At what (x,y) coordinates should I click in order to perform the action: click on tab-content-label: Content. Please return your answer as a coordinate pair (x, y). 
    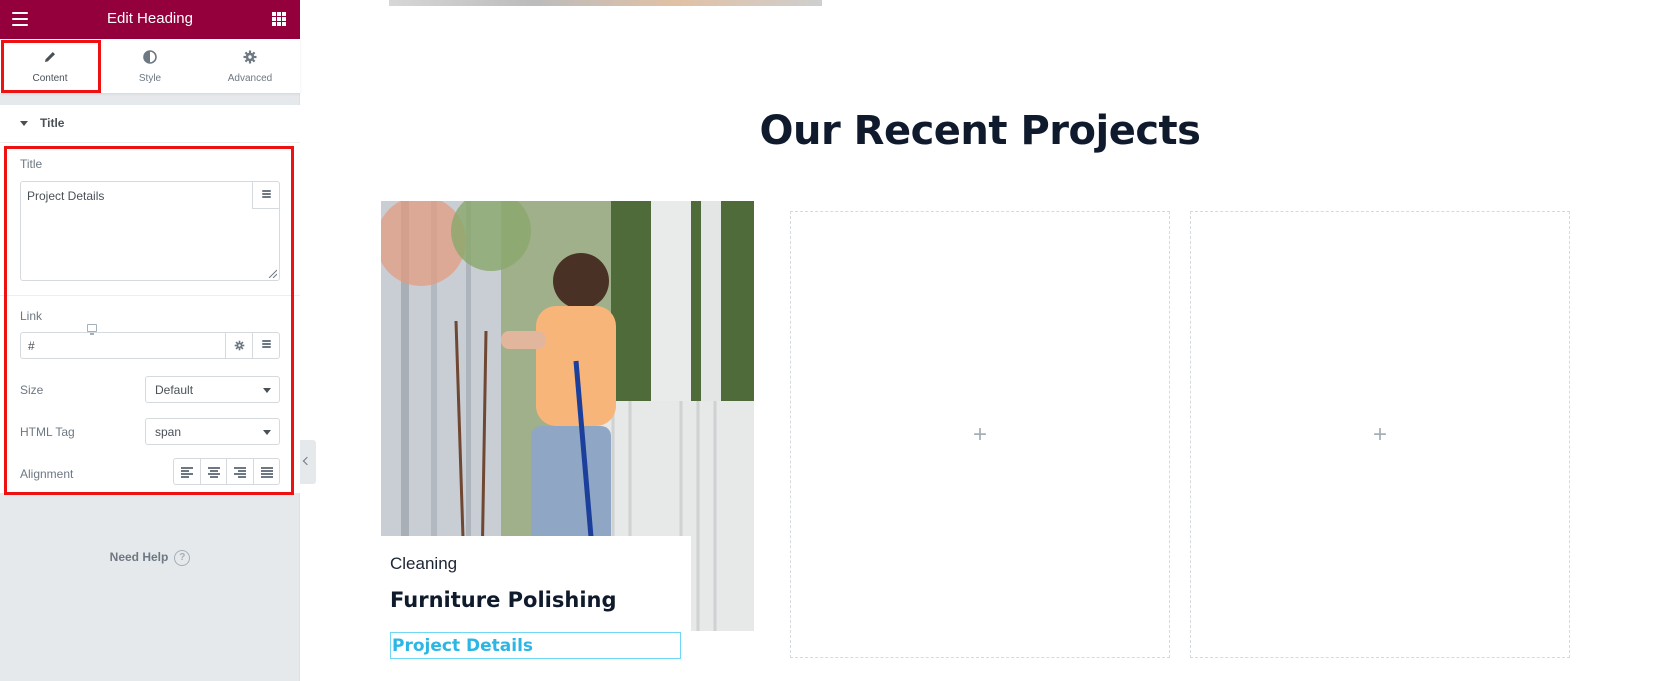
    Looking at the image, I should click on (50, 78).